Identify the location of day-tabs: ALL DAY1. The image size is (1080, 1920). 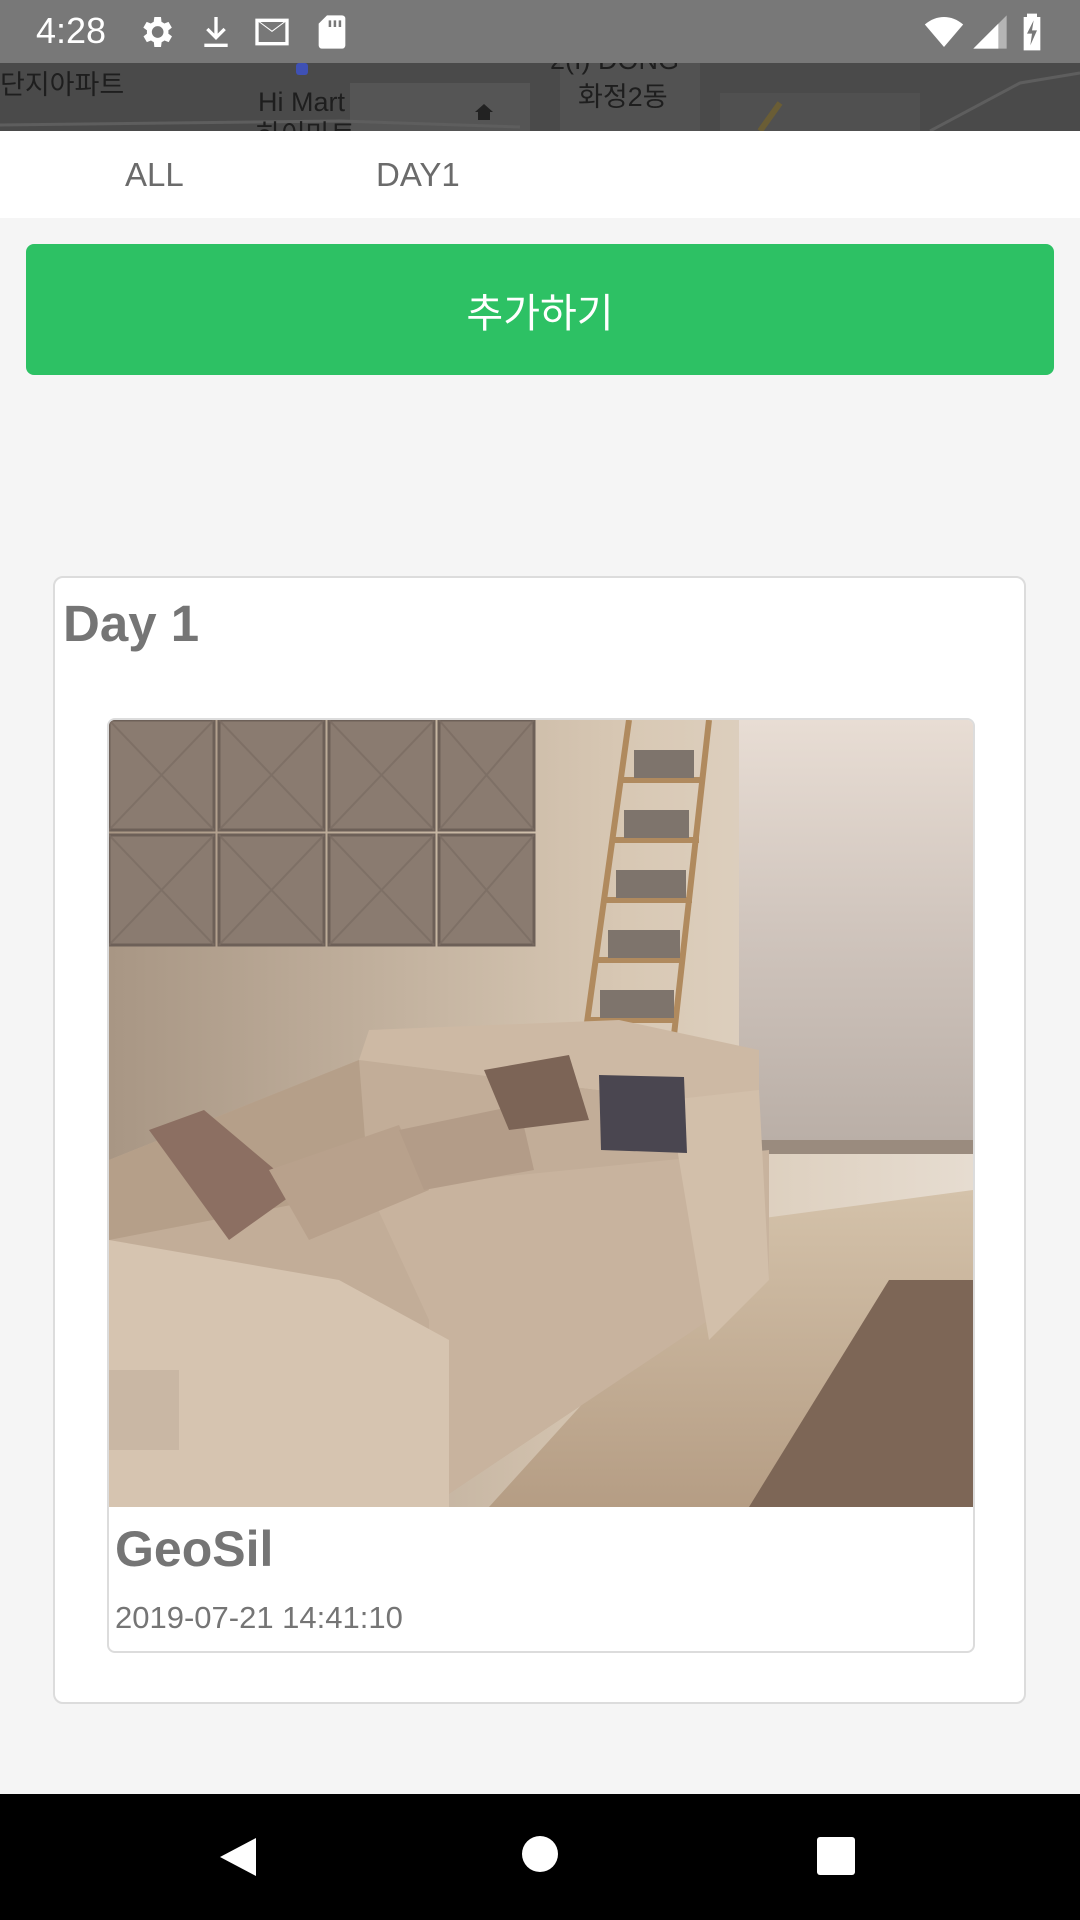
(540, 174).